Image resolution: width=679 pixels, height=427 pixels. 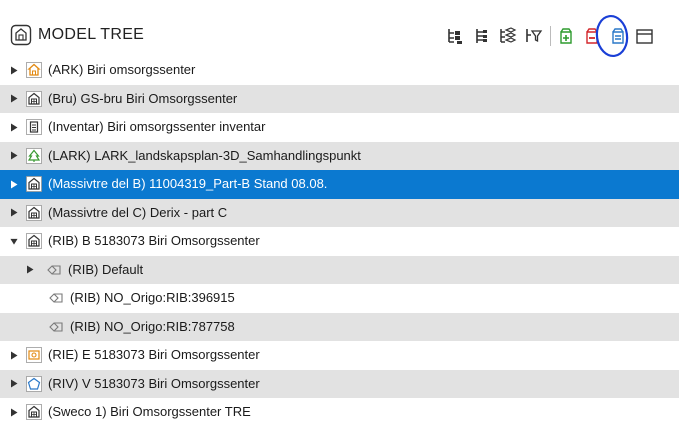 What do you see at coordinates (339, 213) in the screenshot?
I see `tree-row: (Massivtre del C) Derix - part C` at bounding box center [339, 213].